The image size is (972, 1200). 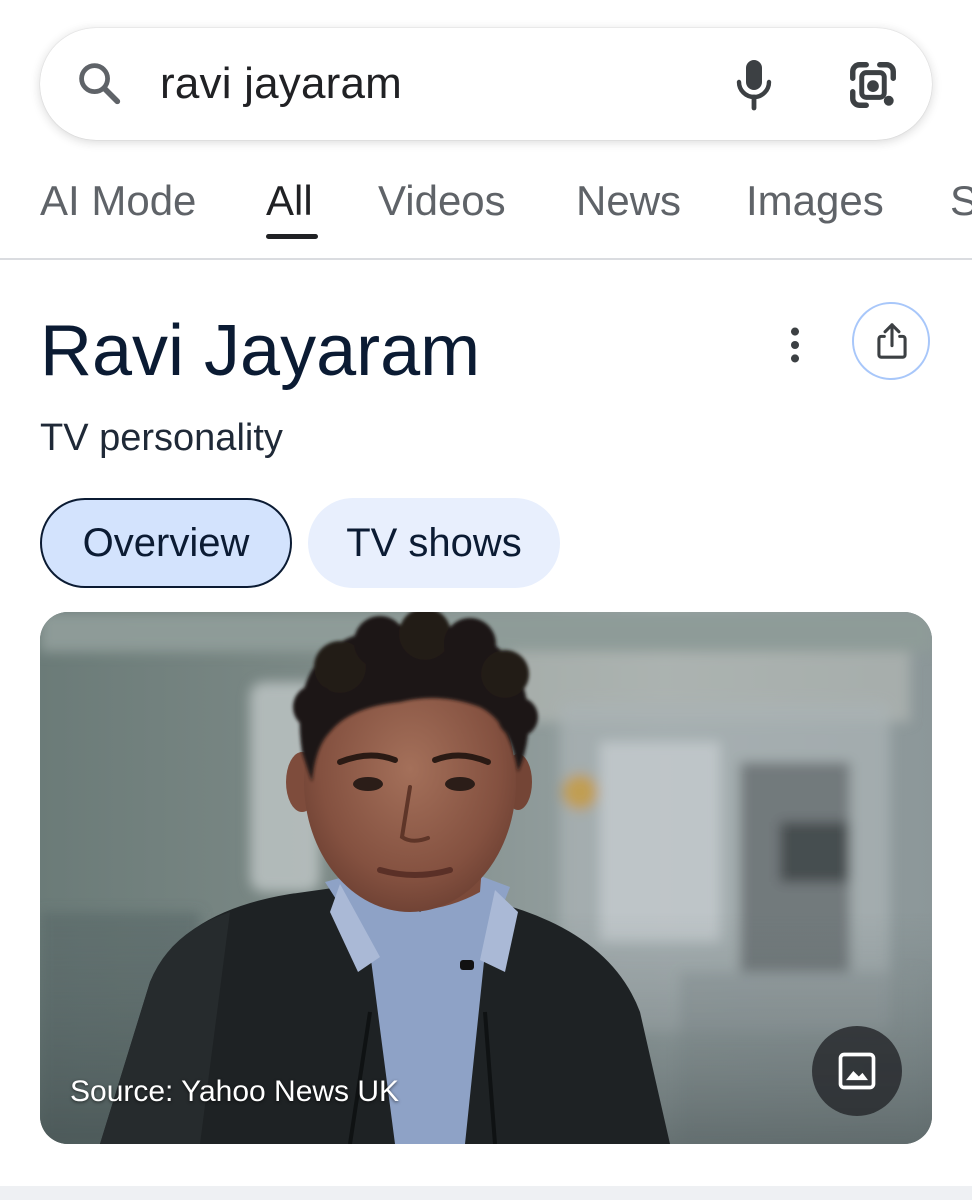 What do you see at coordinates (442, 201) in the screenshot?
I see `tab-videos: Videos` at bounding box center [442, 201].